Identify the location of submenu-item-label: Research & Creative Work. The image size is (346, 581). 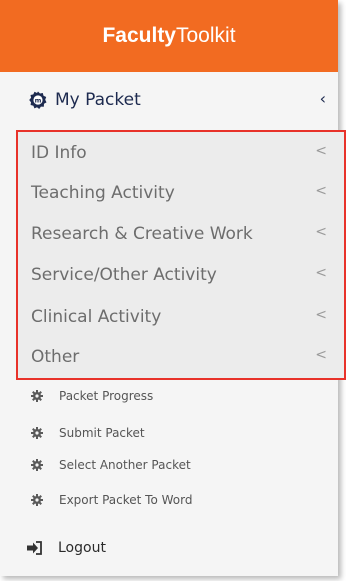
(142, 234).